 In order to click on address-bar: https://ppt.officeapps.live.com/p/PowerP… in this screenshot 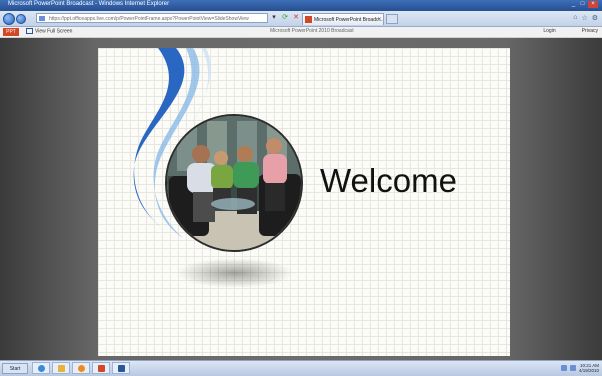, I will do `click(152, 18)`.